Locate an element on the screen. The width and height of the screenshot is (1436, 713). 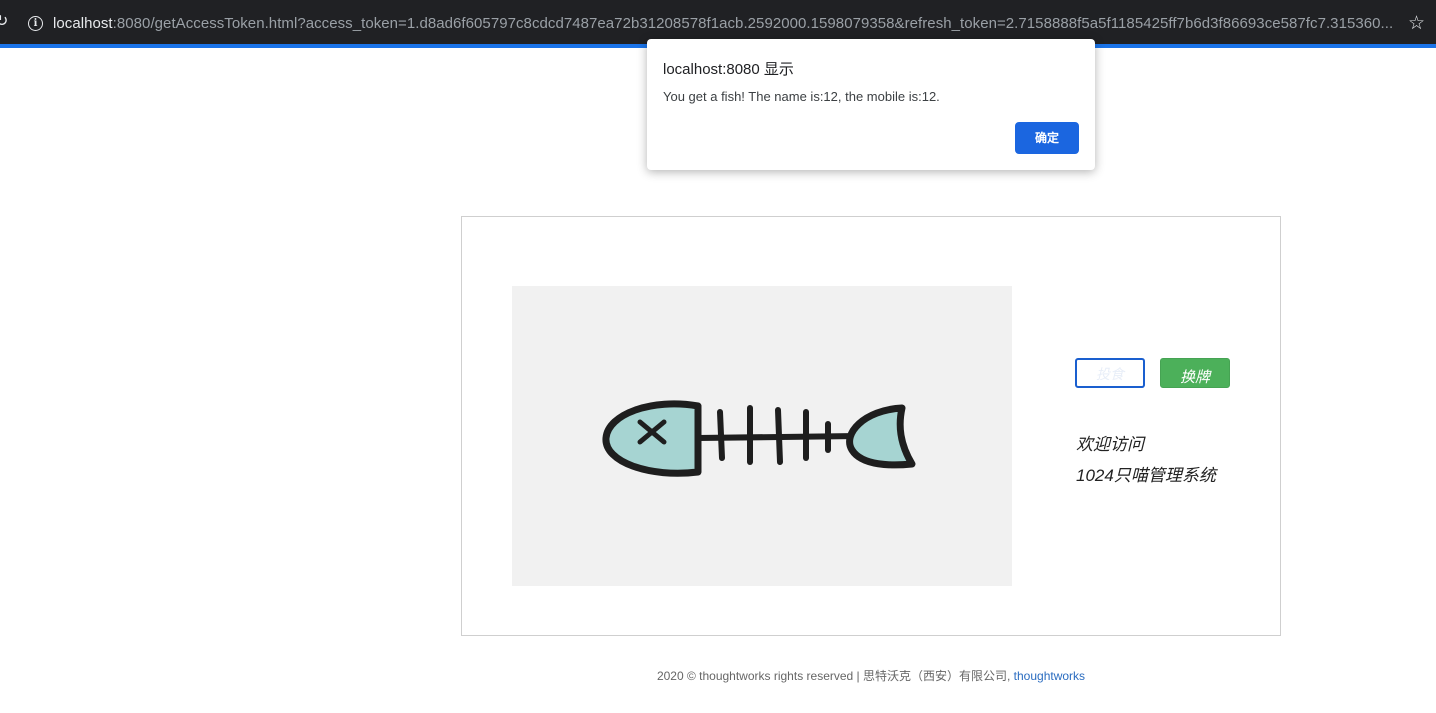
feed-button: 投食 is located at coordinates (1110, 373).